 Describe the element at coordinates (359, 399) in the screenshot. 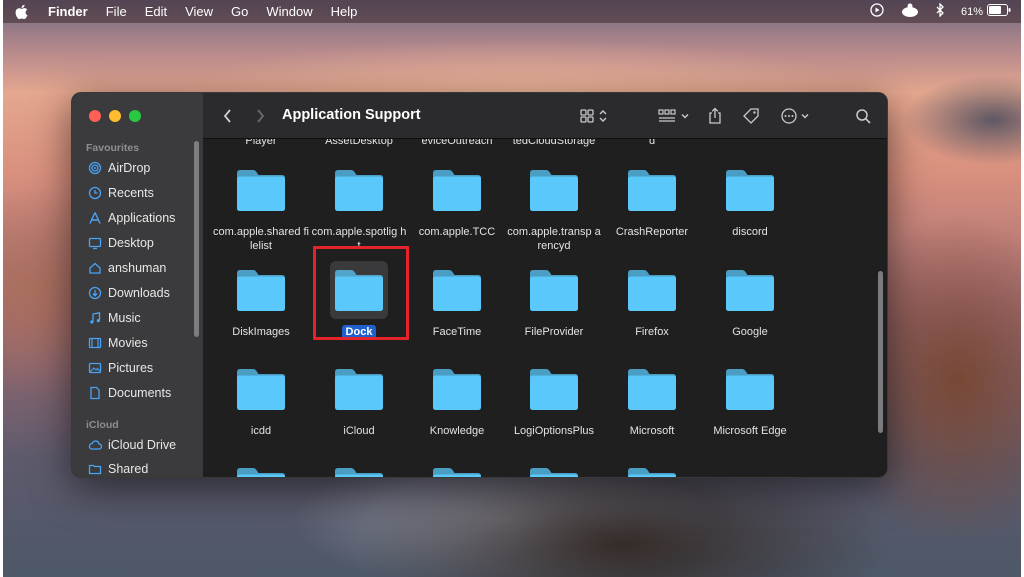

I see `folder-item: iCloud` at that location.